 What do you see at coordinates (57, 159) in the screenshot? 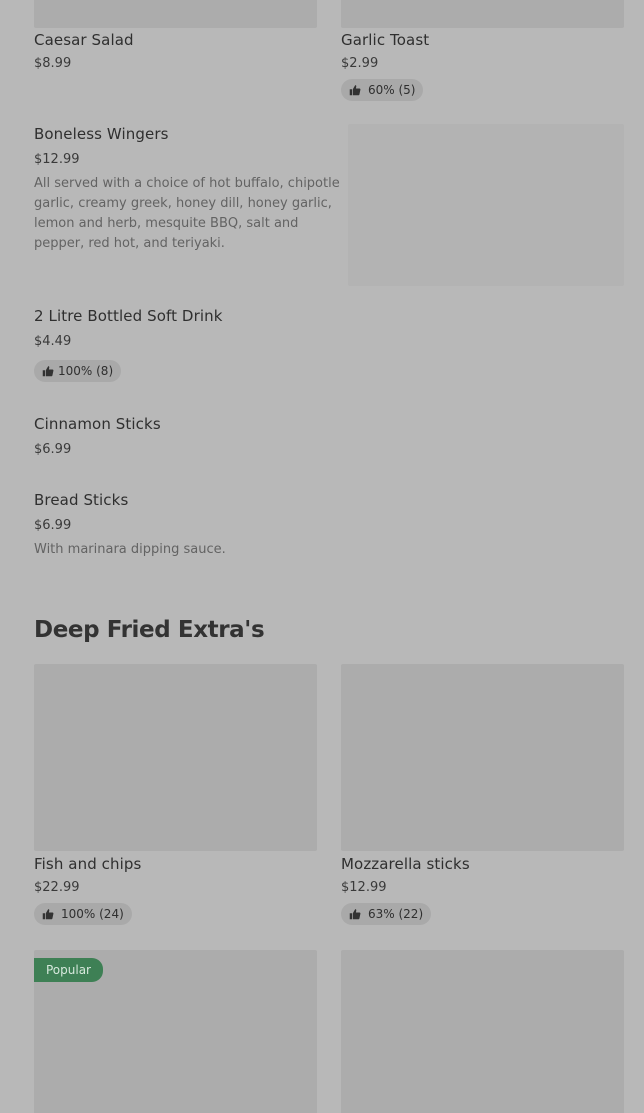
I see `boneless-wingers-price: $12.99` at bounding box center [57, 159].